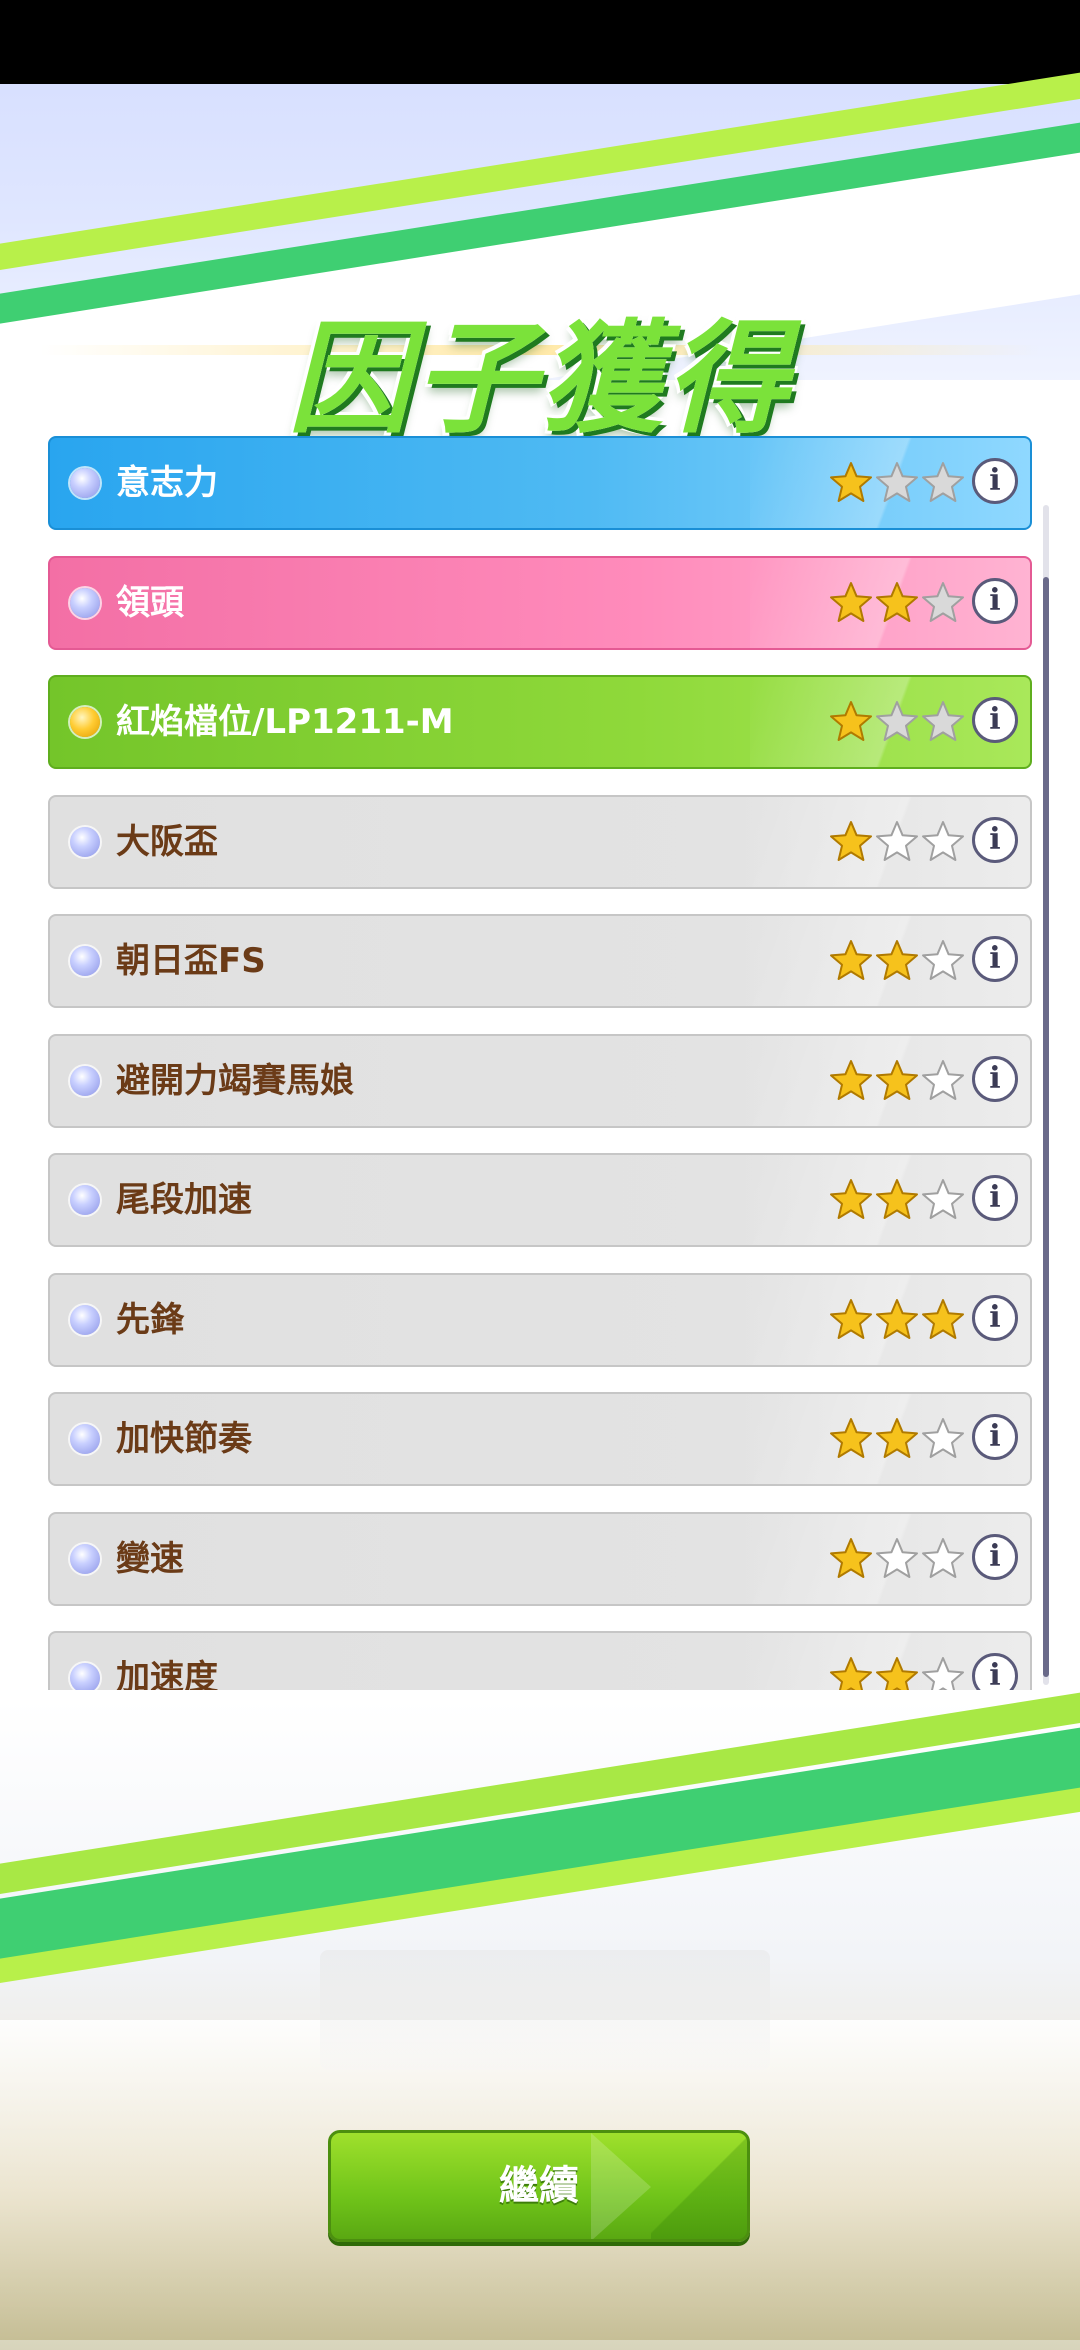  I want to click on factor-label: 領頭, so click(150, 602).